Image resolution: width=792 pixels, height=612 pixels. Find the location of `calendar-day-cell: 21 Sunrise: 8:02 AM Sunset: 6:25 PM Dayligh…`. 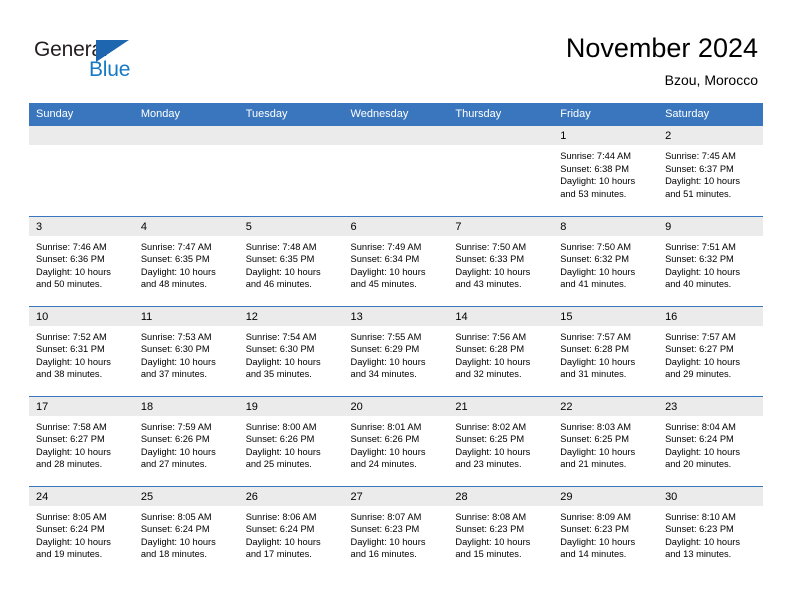

calendar-day-cell: 21 Sunrise: 8:02 AM Sunset: 6:25 PM Dayligh… is located at coordinates (501, 440).